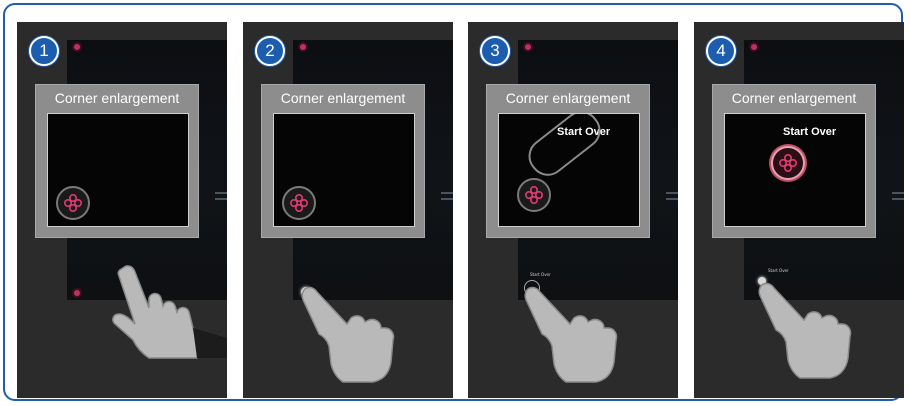 The image size is (910, 406). What do you see at coordinates (270, 51) in the screenshot?
I see `step-number-badge: 2` at bounding box center [270, 51].